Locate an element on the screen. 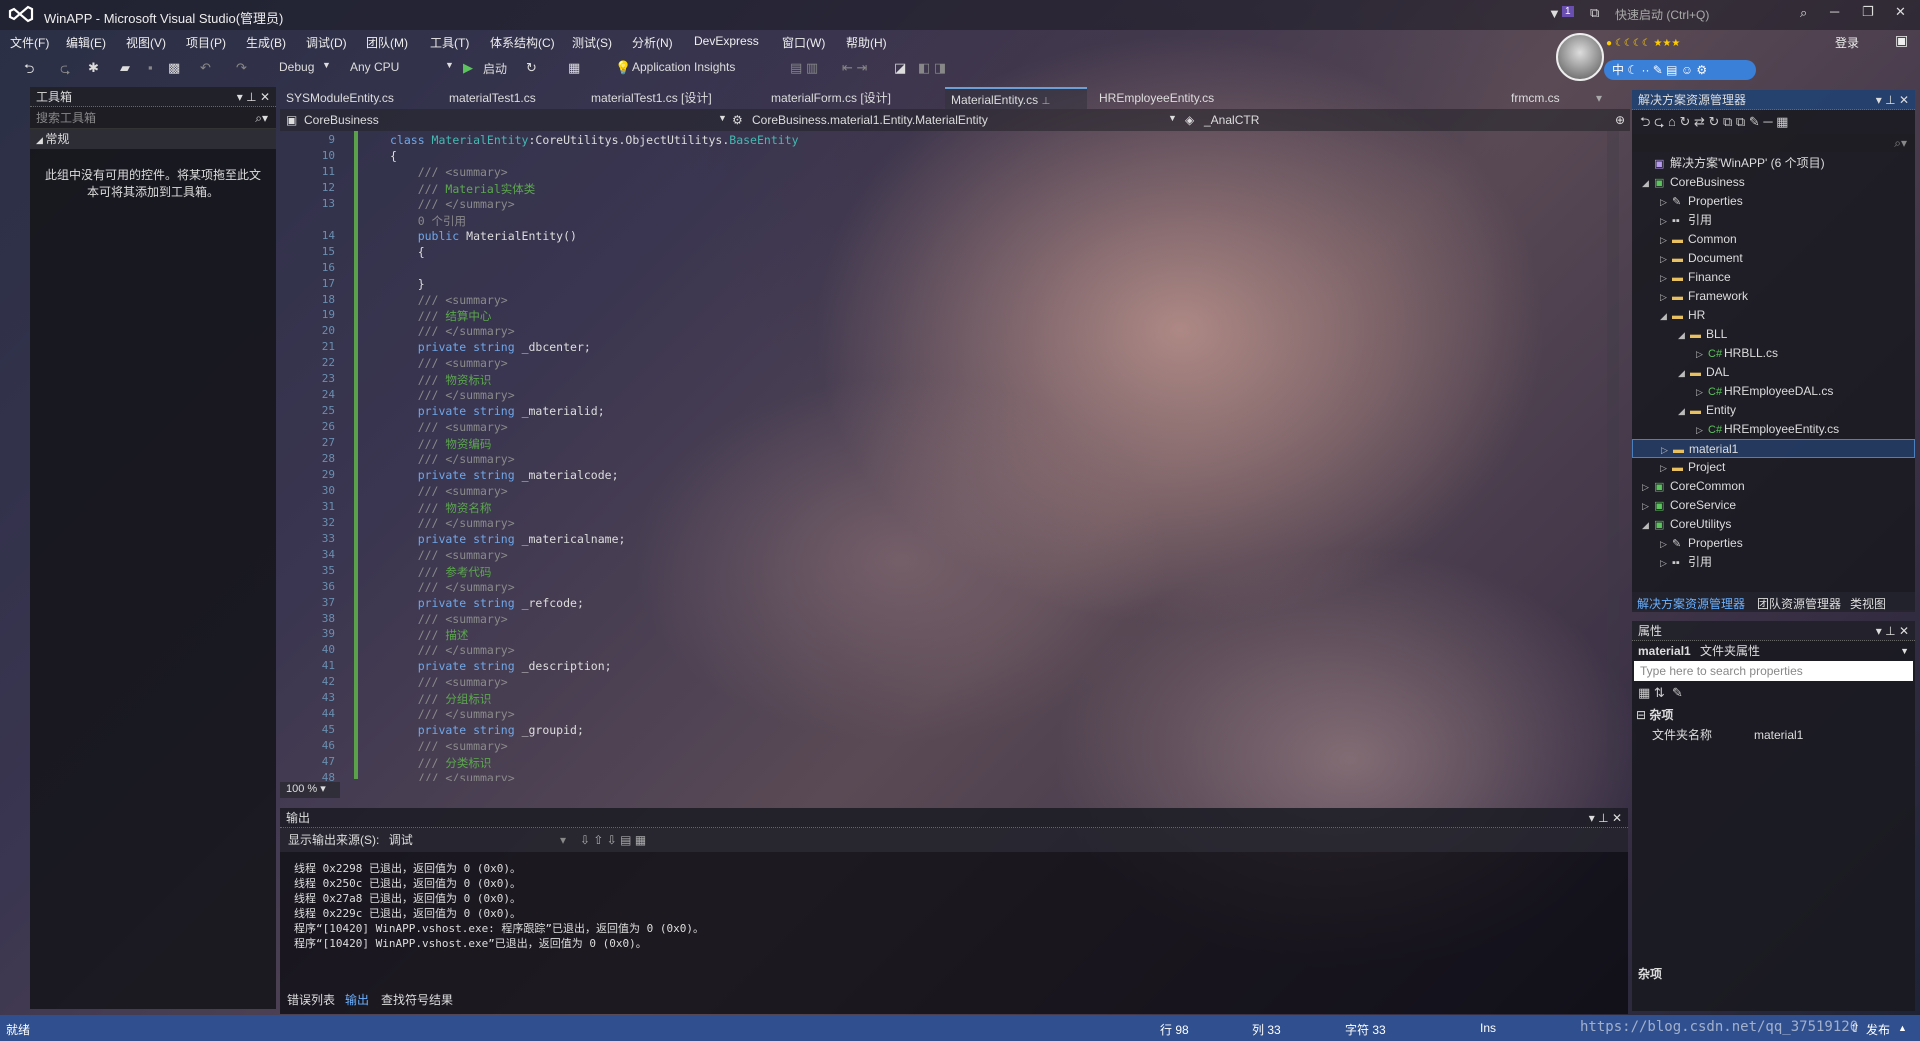 This screenshot has width=1920, height=1041. code-line: /// 结算中心 is located at coordinates (441, 316).